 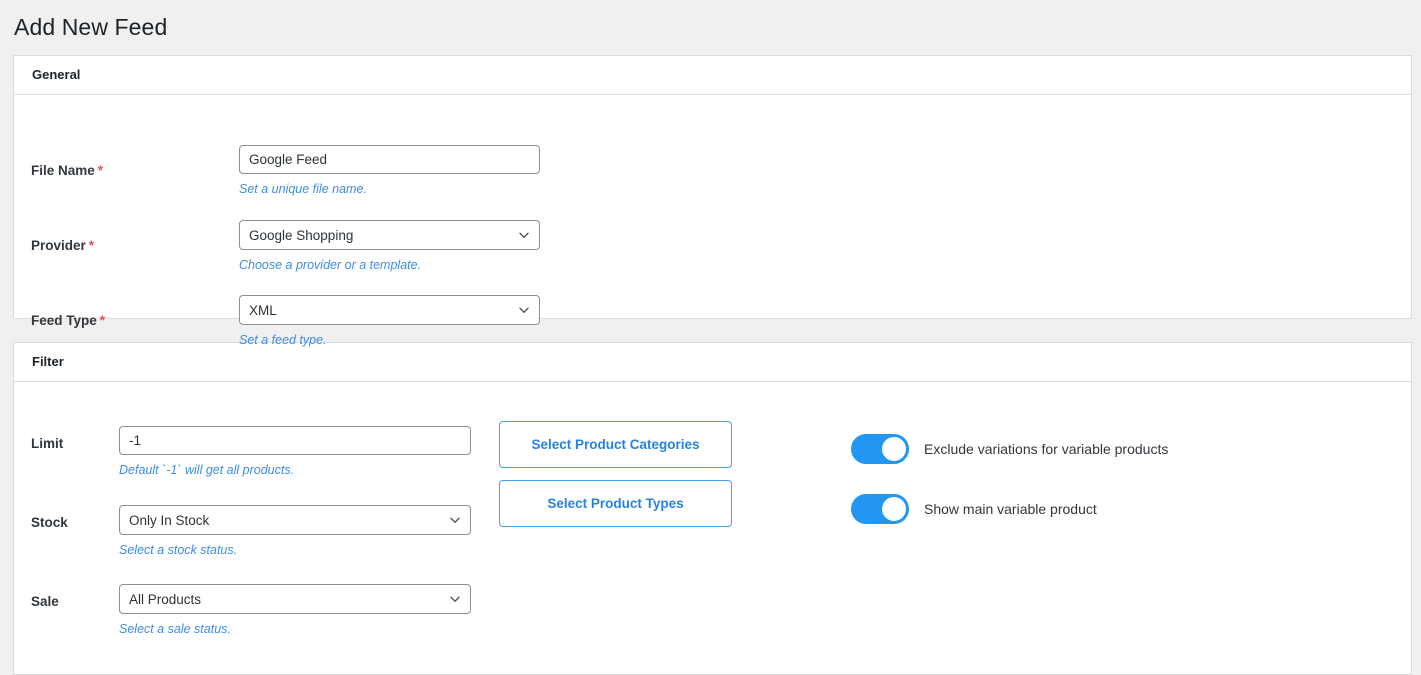 What do you see at coordinates (1010, 509) in the screenshot?
I see `show-main-variable-product-toggle-label: Show main variable product` at bounding box center [1010, 509].